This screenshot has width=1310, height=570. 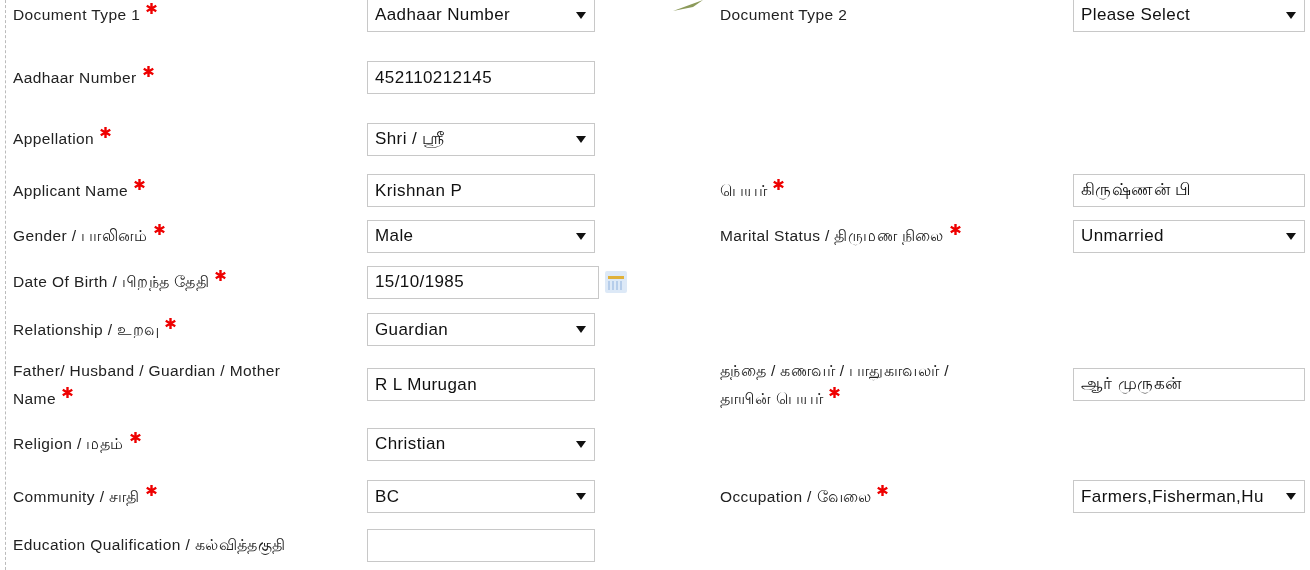 What do you see at coordinates (481, 545) in the screenshot?
I see `text-field` at bounding box center [481, 545].